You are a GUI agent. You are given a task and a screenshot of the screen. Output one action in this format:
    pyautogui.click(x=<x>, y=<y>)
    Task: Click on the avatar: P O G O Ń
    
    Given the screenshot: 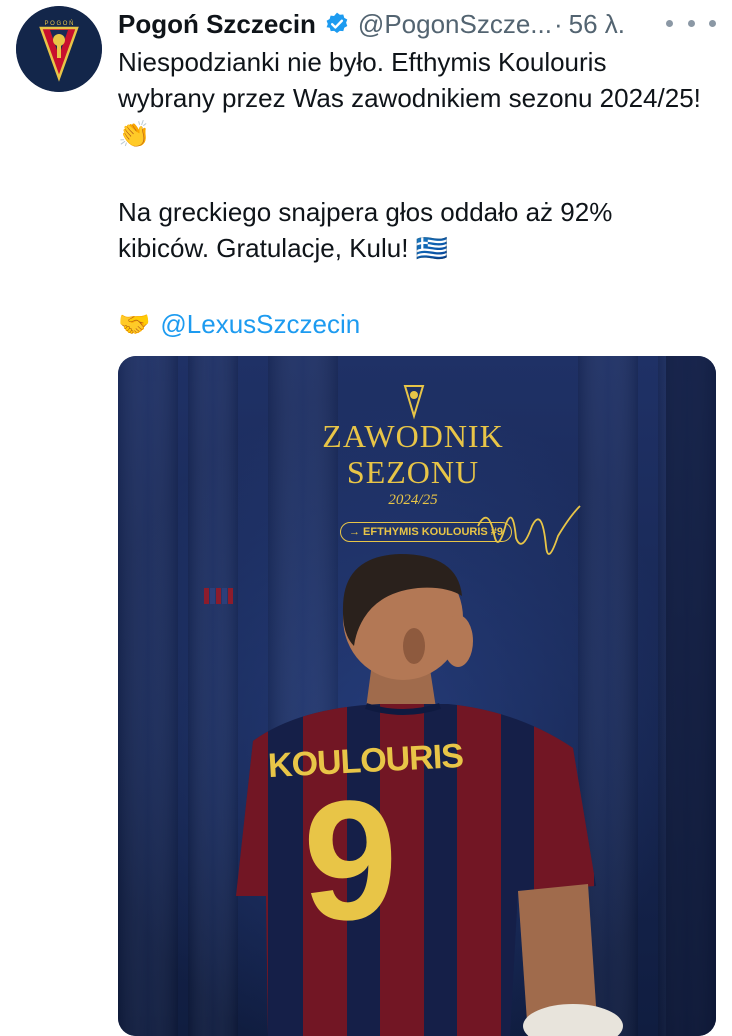 What is the action you would take?
    pyautogui.click(x=59, y=49)
    